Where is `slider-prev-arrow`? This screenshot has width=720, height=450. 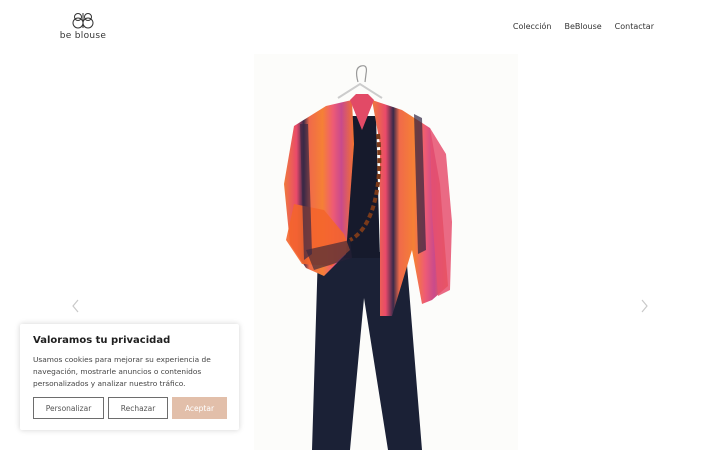
slider-prev-arrow is located at coordinates (76, 306).